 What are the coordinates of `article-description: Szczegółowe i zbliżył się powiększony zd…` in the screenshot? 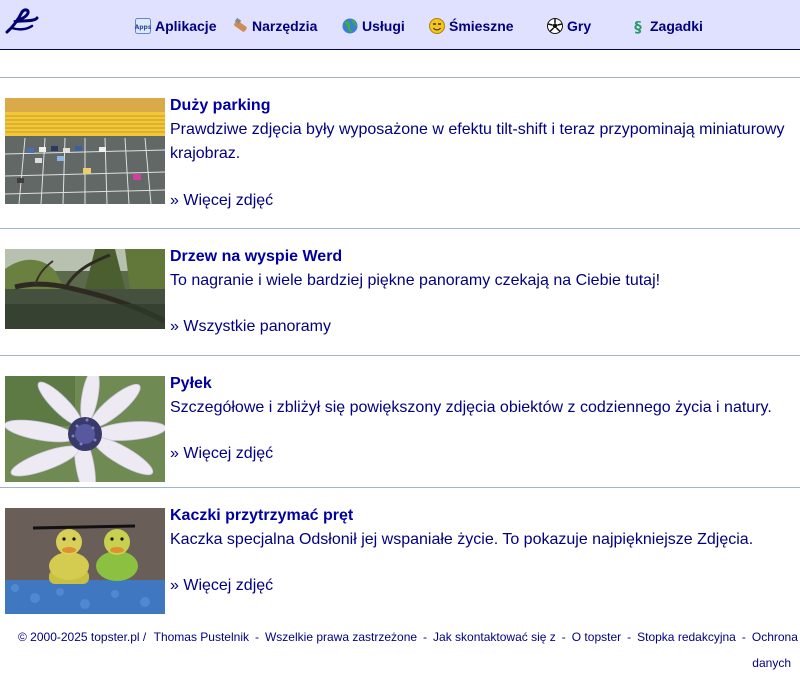 It's located at (471, 407).